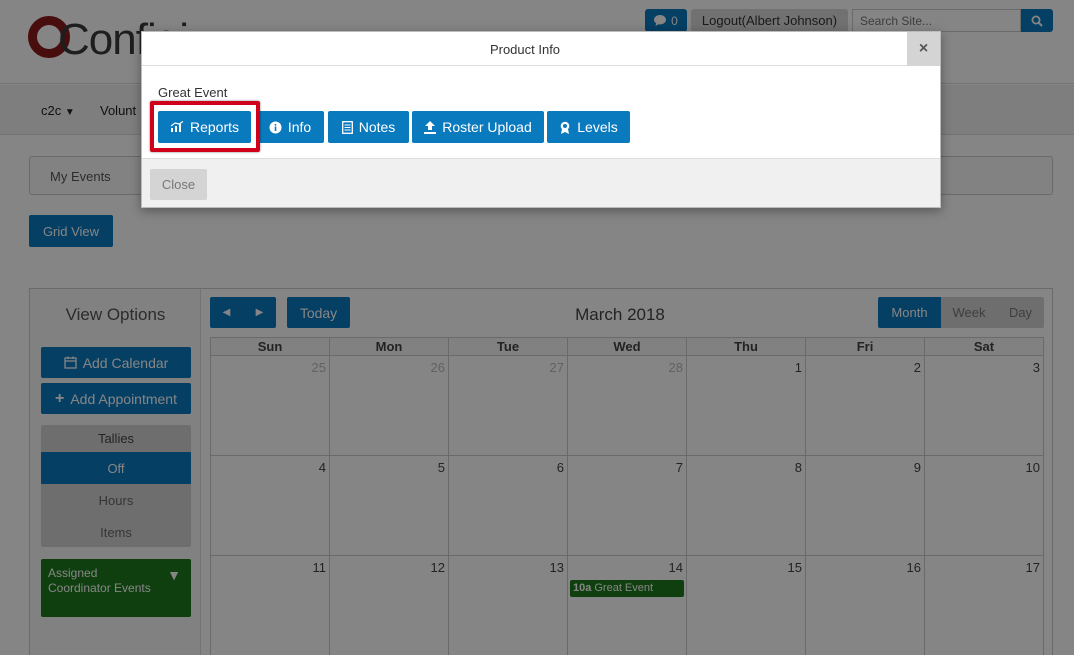  Describe the element at coordinates (478, 127) in the screenshot. I see `roster-upload-button: Roster Upload` at that location.